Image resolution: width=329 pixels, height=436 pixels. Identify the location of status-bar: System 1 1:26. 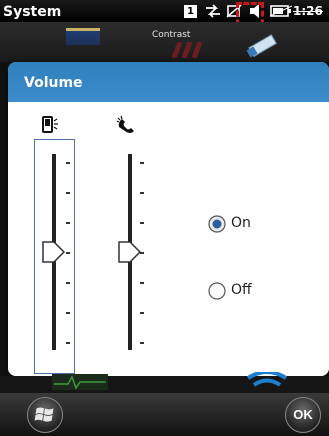
(164, 17).